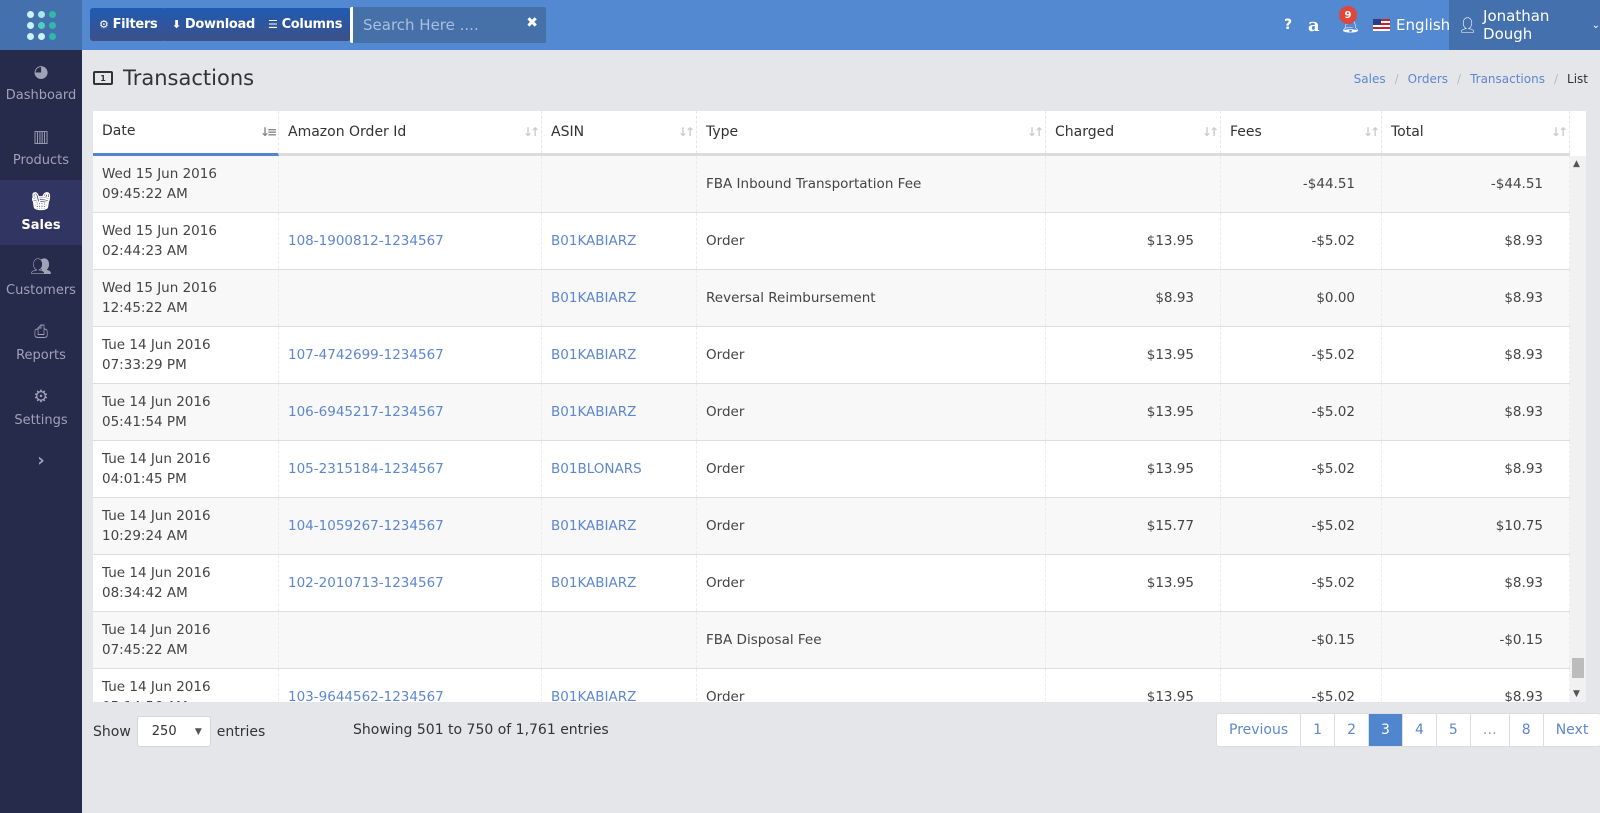 This screenshot has height=813, width=1600. I want to click on cell-total: -$44.51, so click(1476, 184).